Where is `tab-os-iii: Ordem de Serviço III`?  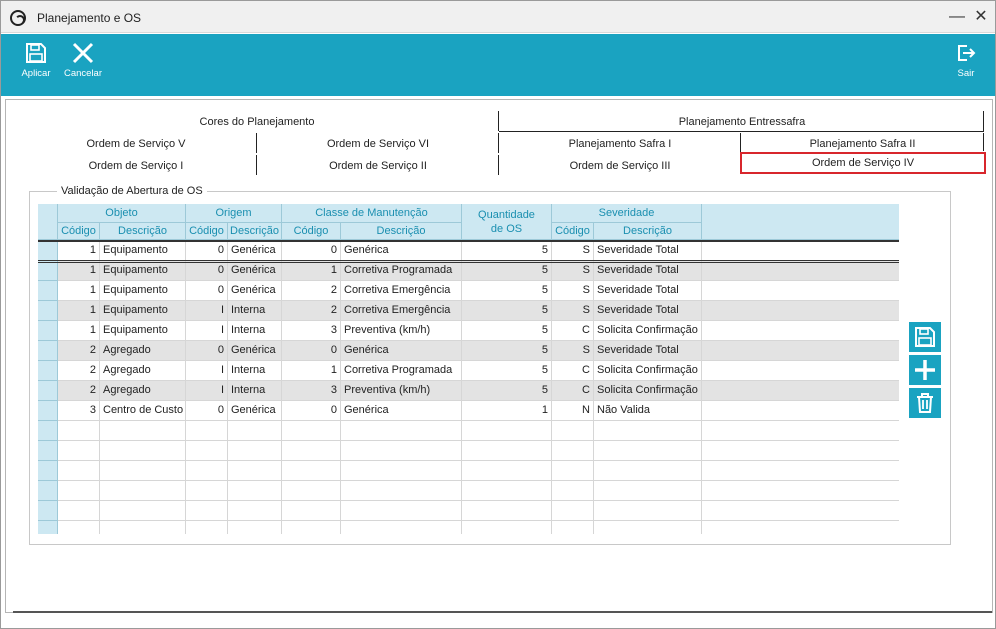 tab-os-iii: Ordem de Serviço III is located at coordinates (620, 166).